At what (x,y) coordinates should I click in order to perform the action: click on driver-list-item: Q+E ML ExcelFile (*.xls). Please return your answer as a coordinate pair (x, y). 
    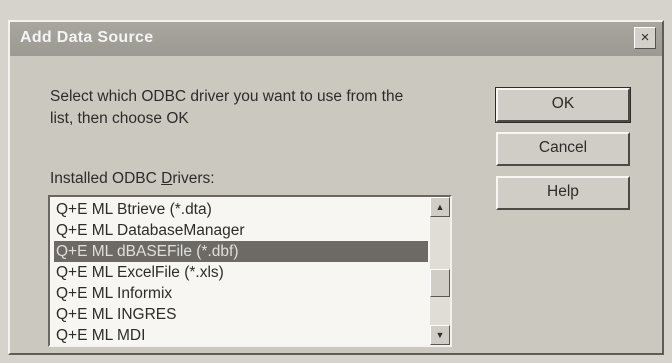
    Looking at the image, I should click on (241, 272).